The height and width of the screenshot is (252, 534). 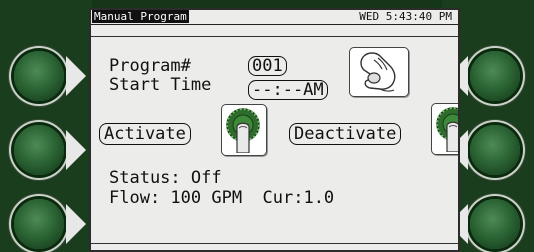 I want to click on flow-line: Flow: 100 GPM Cur:1.0, so click(x=222, y=198).